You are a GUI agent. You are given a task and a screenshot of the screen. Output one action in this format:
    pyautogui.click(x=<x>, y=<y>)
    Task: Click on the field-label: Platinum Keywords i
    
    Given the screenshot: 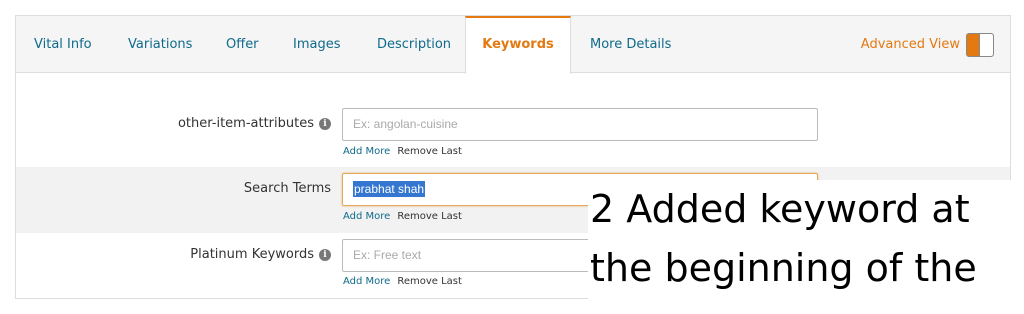 What is the action you would take?
    pyautogui.click(x=260, y=254)
    